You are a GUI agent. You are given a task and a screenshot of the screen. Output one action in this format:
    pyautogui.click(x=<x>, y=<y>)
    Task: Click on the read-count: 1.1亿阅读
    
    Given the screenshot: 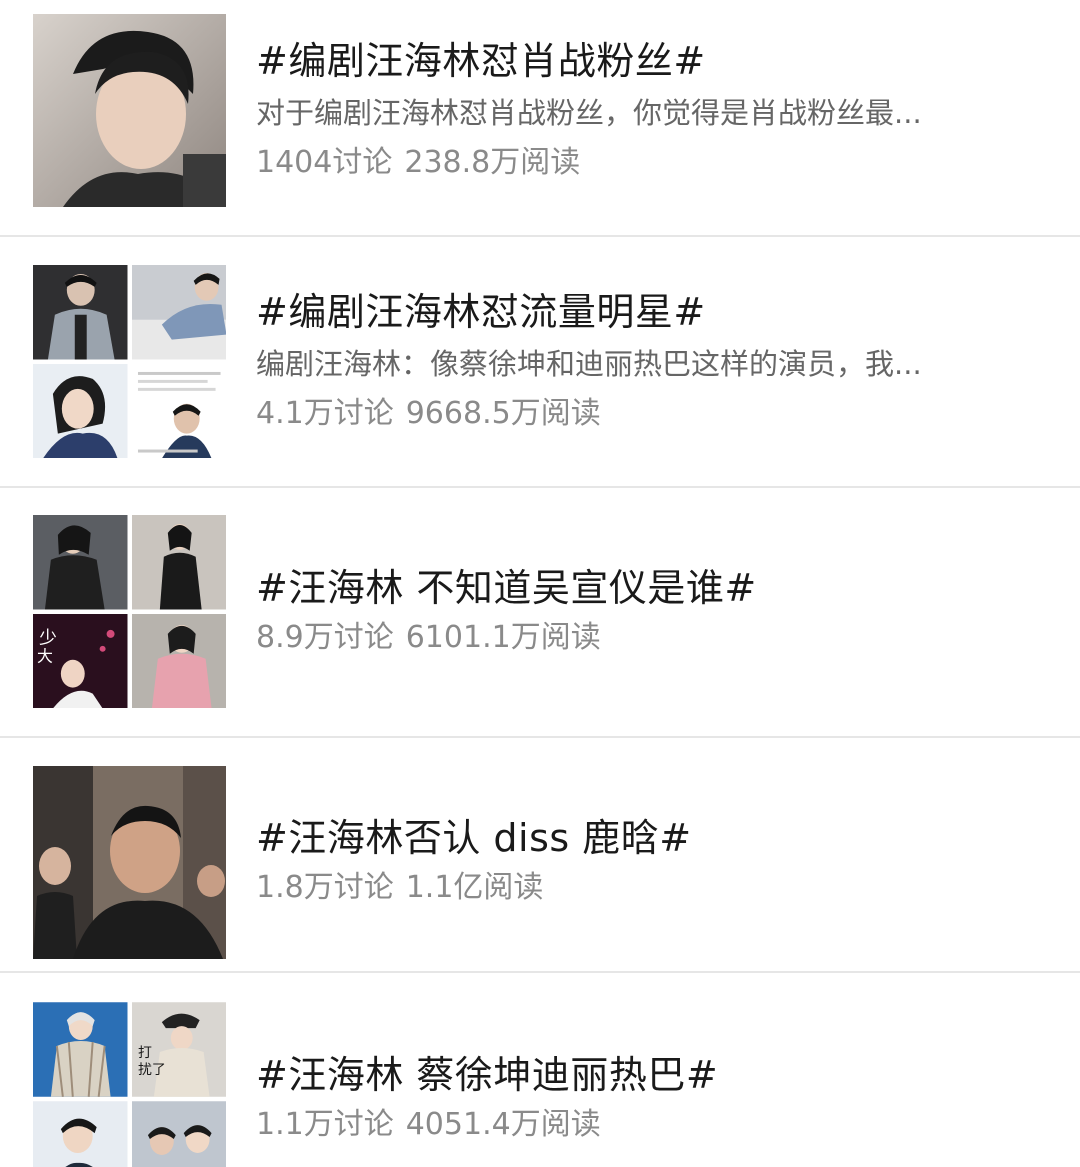 What is the action you would take?
    pyautogui.click(x=474, y=887)
    